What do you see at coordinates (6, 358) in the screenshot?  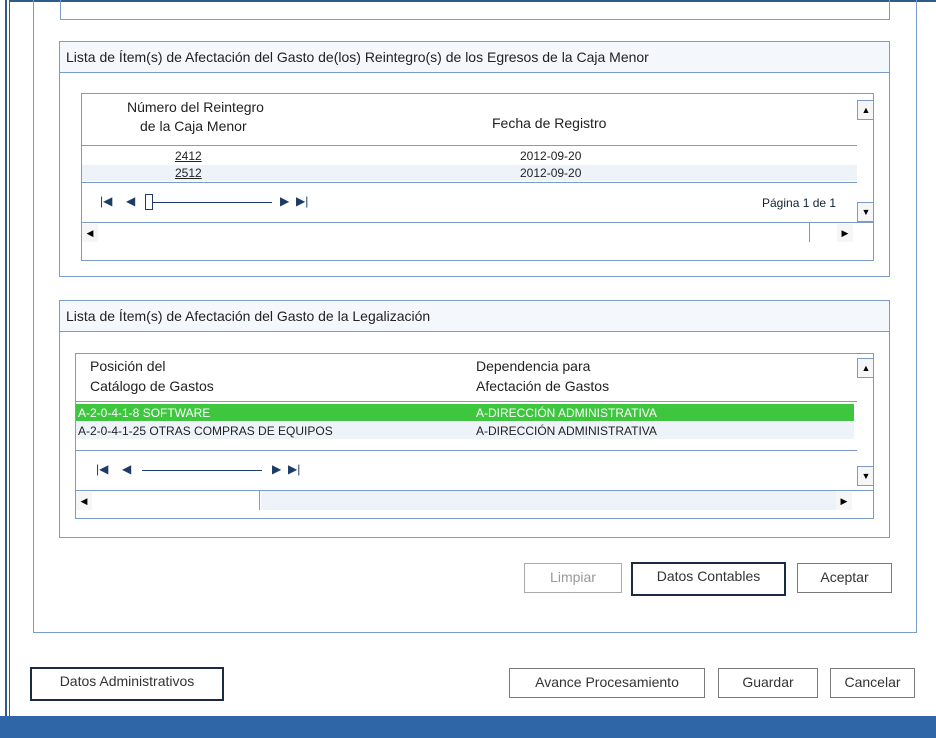 I see `window-left-border` at bounding box center [6, 358].